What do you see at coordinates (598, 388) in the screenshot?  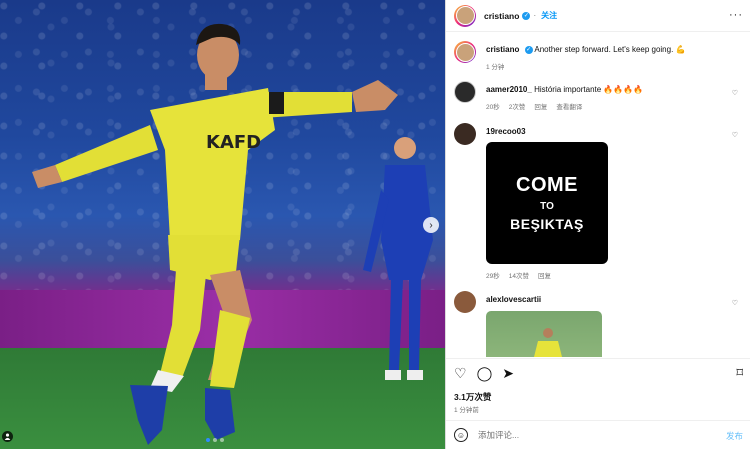 I see `post-actions: ♡ ◯ ➤ ⌑ 3.1万次赞 1 分钟前` at bounding box center [598, 388].